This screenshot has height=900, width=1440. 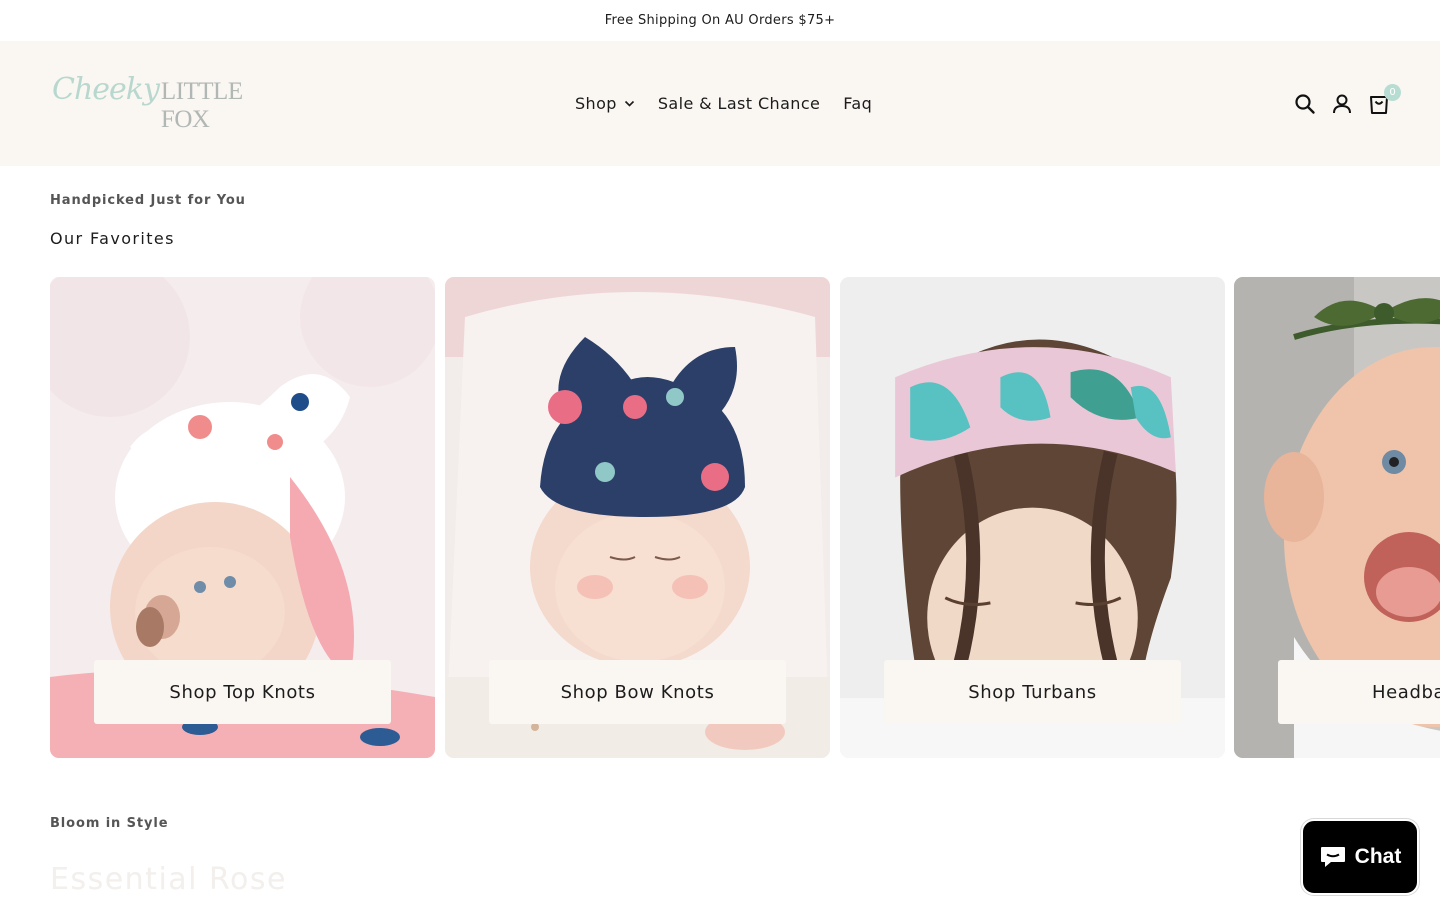 I want to click on nav-item-shop: Shop, so click(x=605, y=103).